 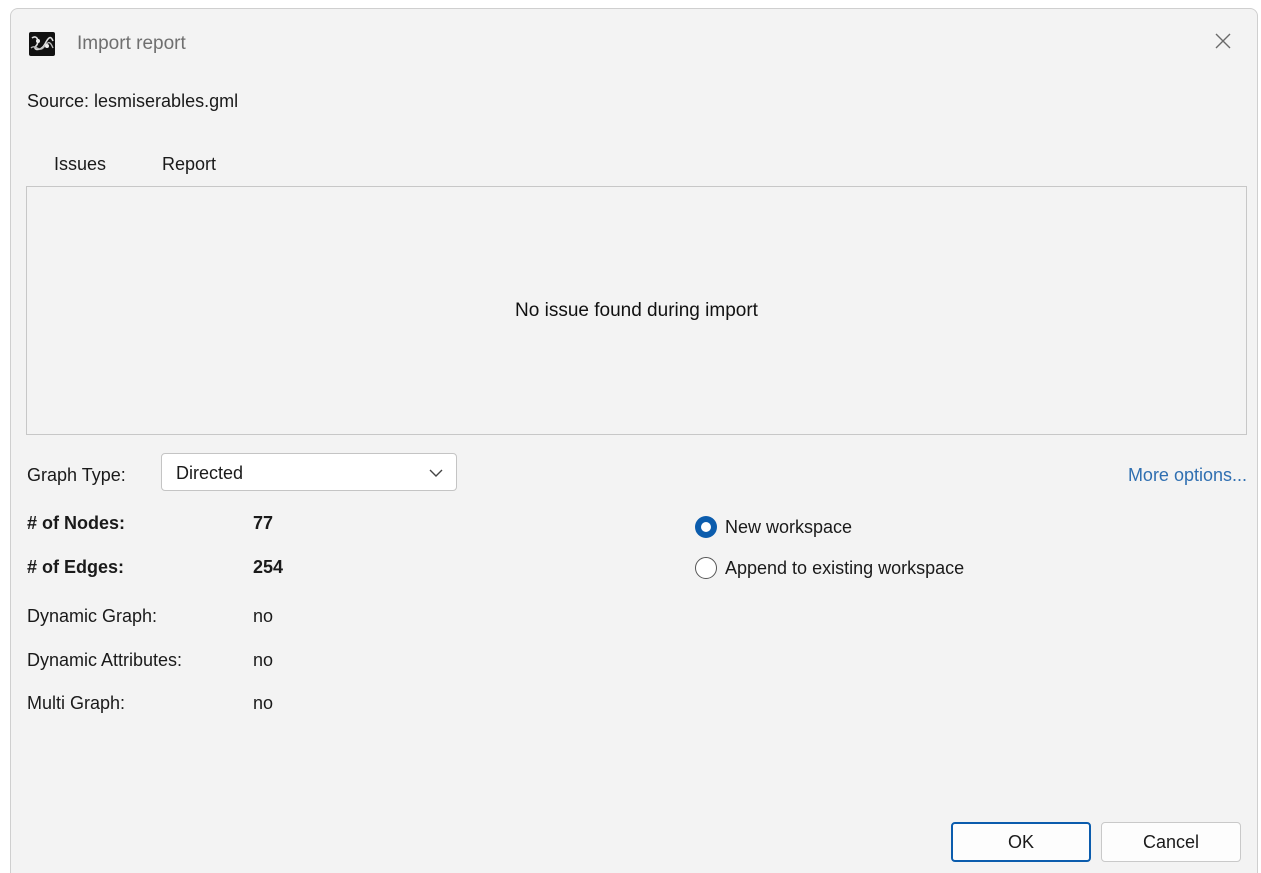 I want to click on issues-message: No issue found during import, so click(x=636, y=310).